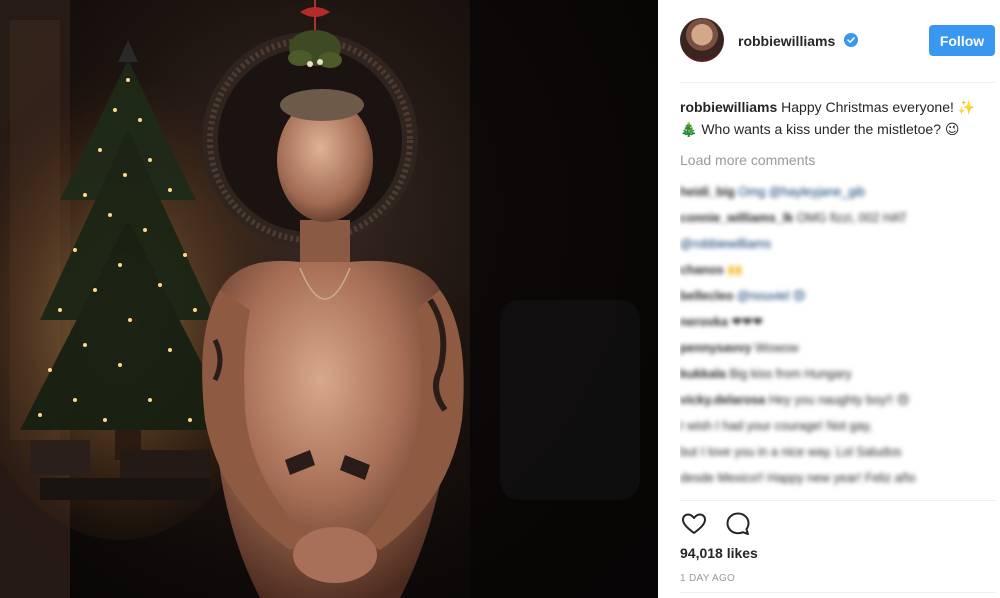  What do you see at coordinates (830, 322) in the screenshot?
I see `comment-item: nerovka ❤❤❤` at bounding box center [830, 322].